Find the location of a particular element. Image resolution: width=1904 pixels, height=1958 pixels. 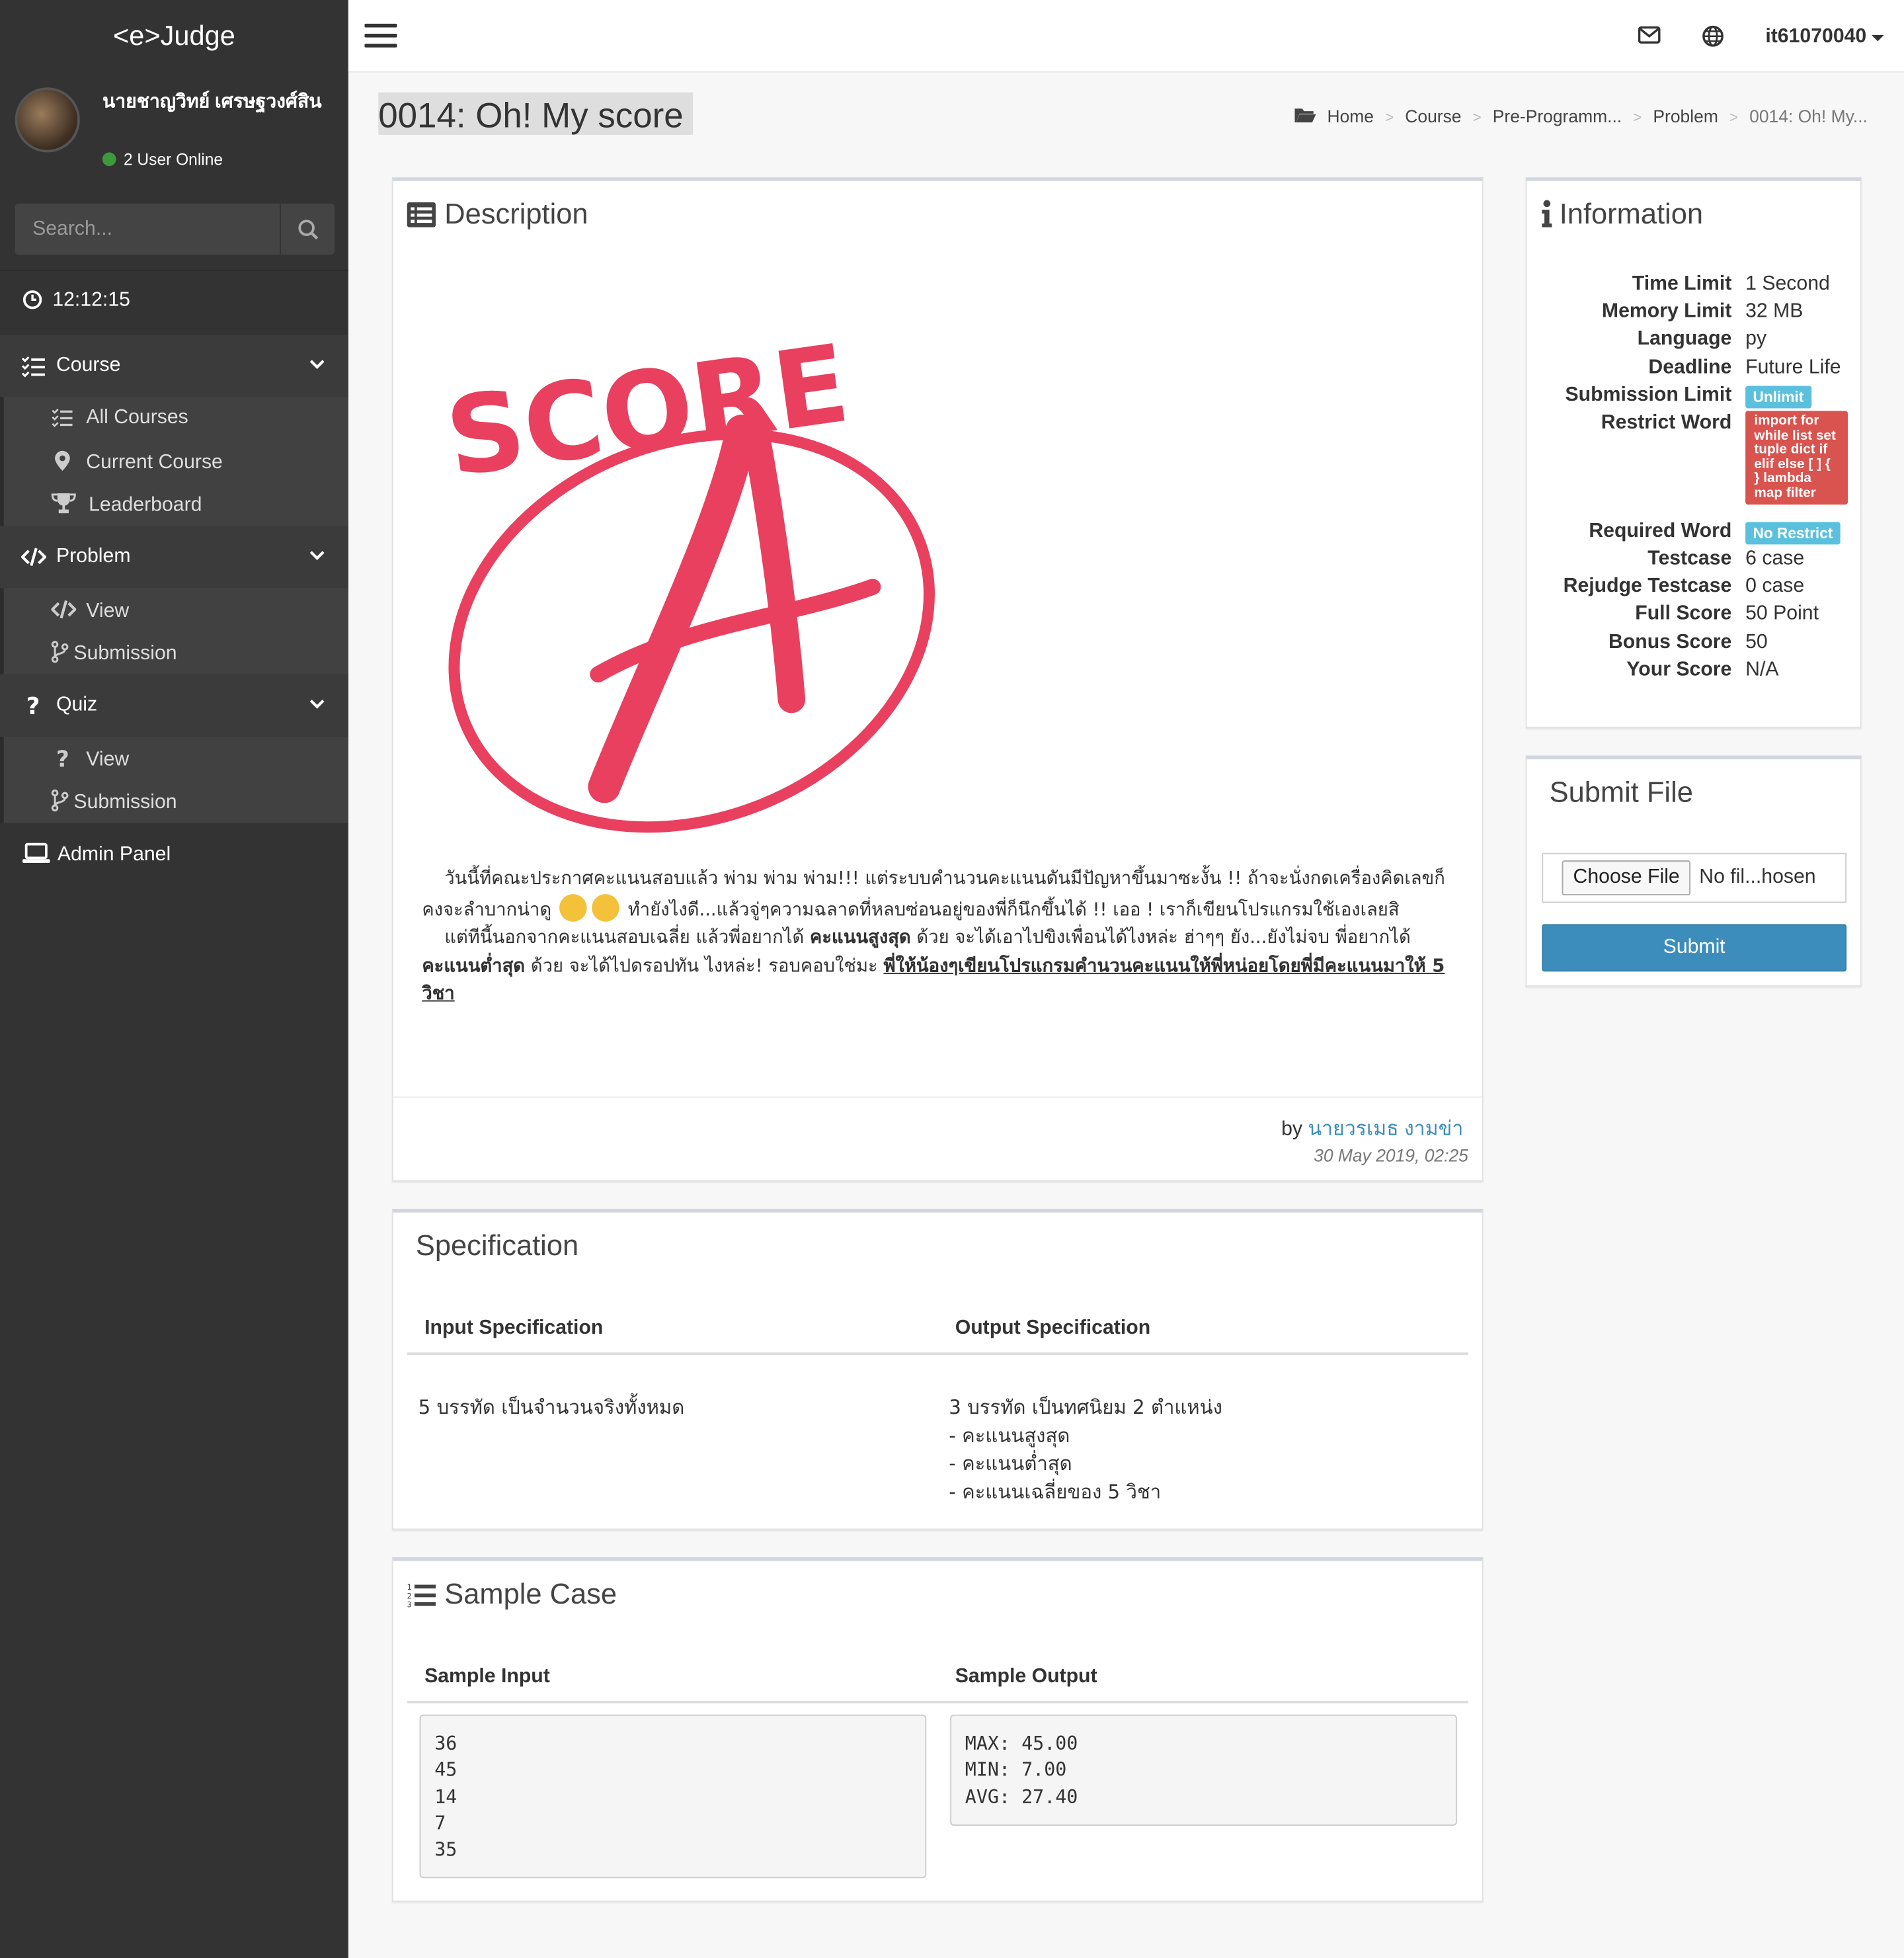

info-icon is located at coordinates (1547, 213).